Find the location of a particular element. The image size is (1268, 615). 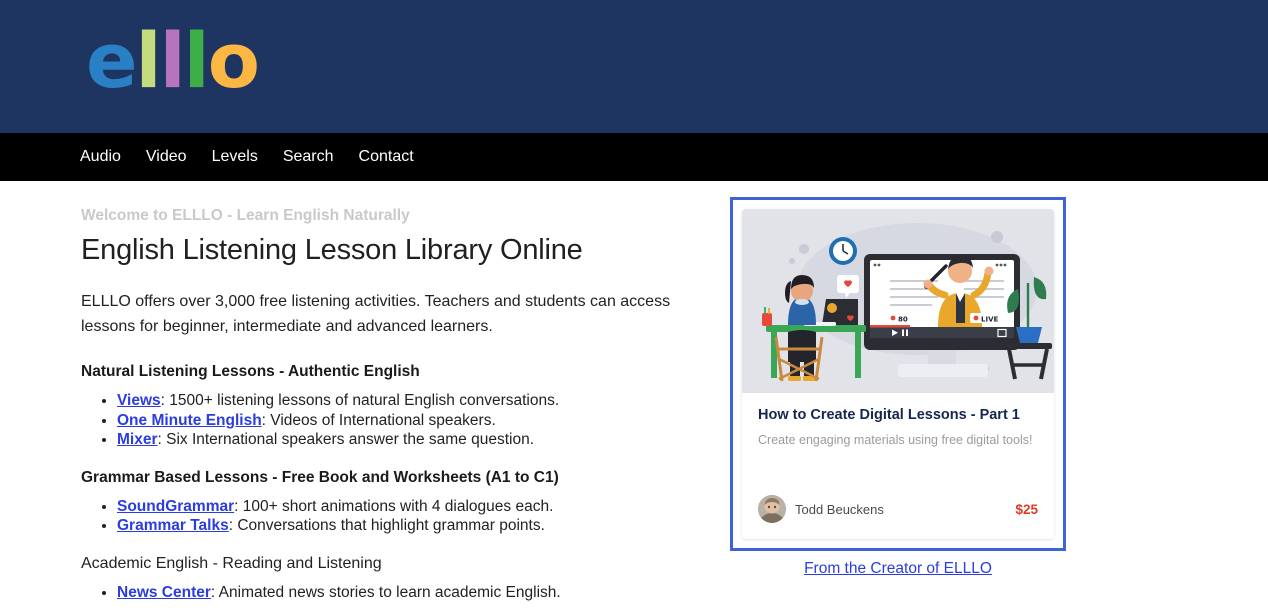

author-block: Todd Beuckens is located at coordinates (821, 509).